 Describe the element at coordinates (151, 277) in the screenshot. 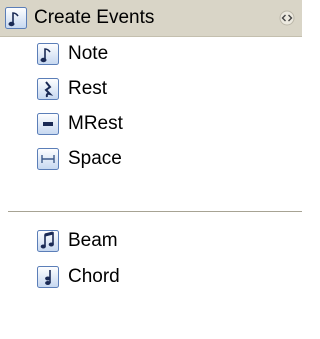

I see `item-chord: Chord` at that location.